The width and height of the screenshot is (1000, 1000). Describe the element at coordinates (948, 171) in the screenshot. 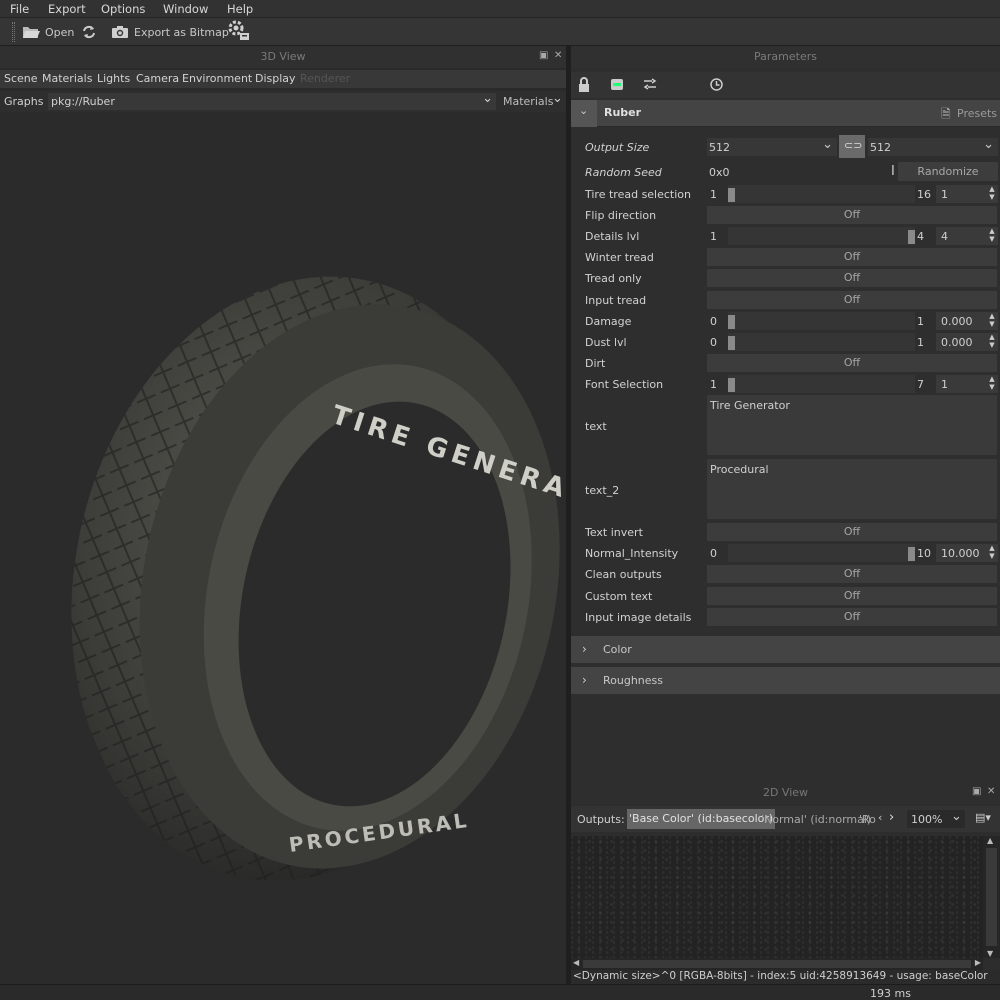

I see `randomize-button: Randomize` at that location.